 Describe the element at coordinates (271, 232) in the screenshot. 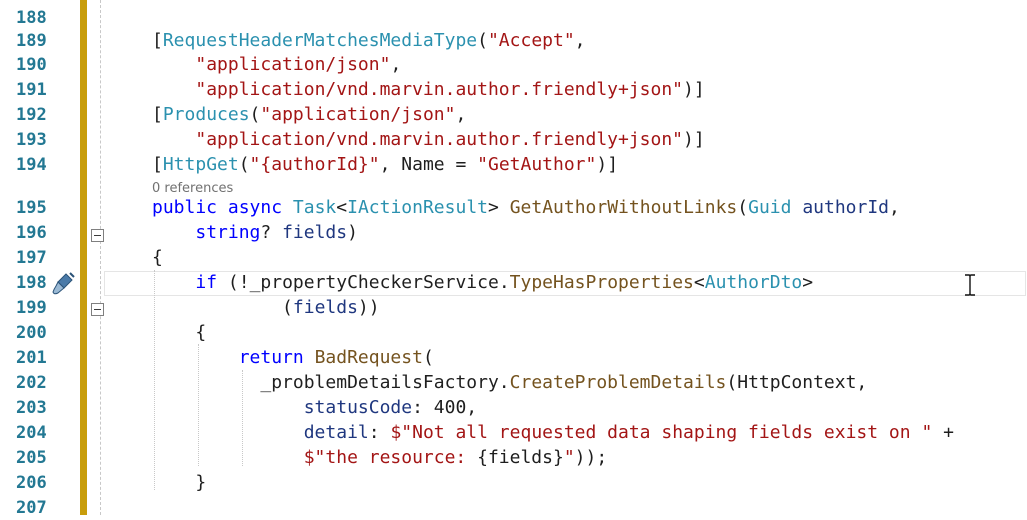

I see `code-token: ?` at that location.